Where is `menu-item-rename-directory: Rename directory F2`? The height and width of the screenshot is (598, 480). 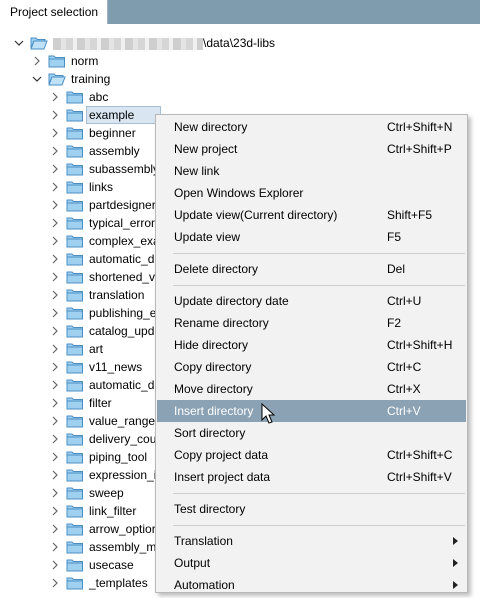
menu-item-rename-directory: Rename directory F2 is located at coordinates (311, 323).